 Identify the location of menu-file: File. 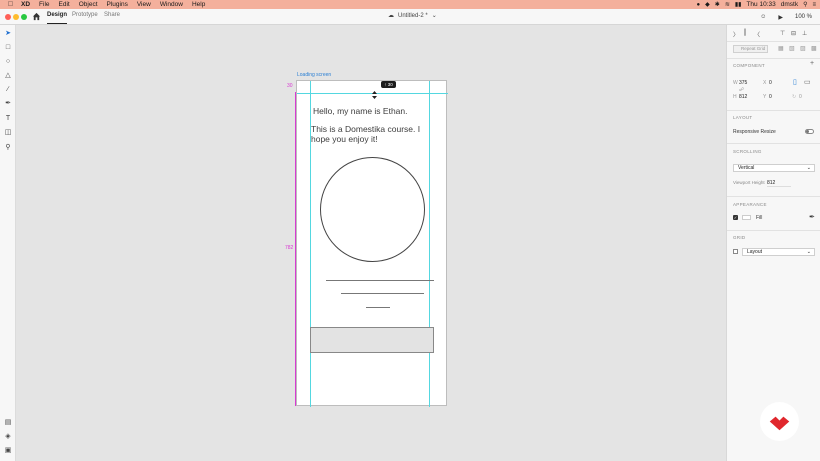
(44, 4).